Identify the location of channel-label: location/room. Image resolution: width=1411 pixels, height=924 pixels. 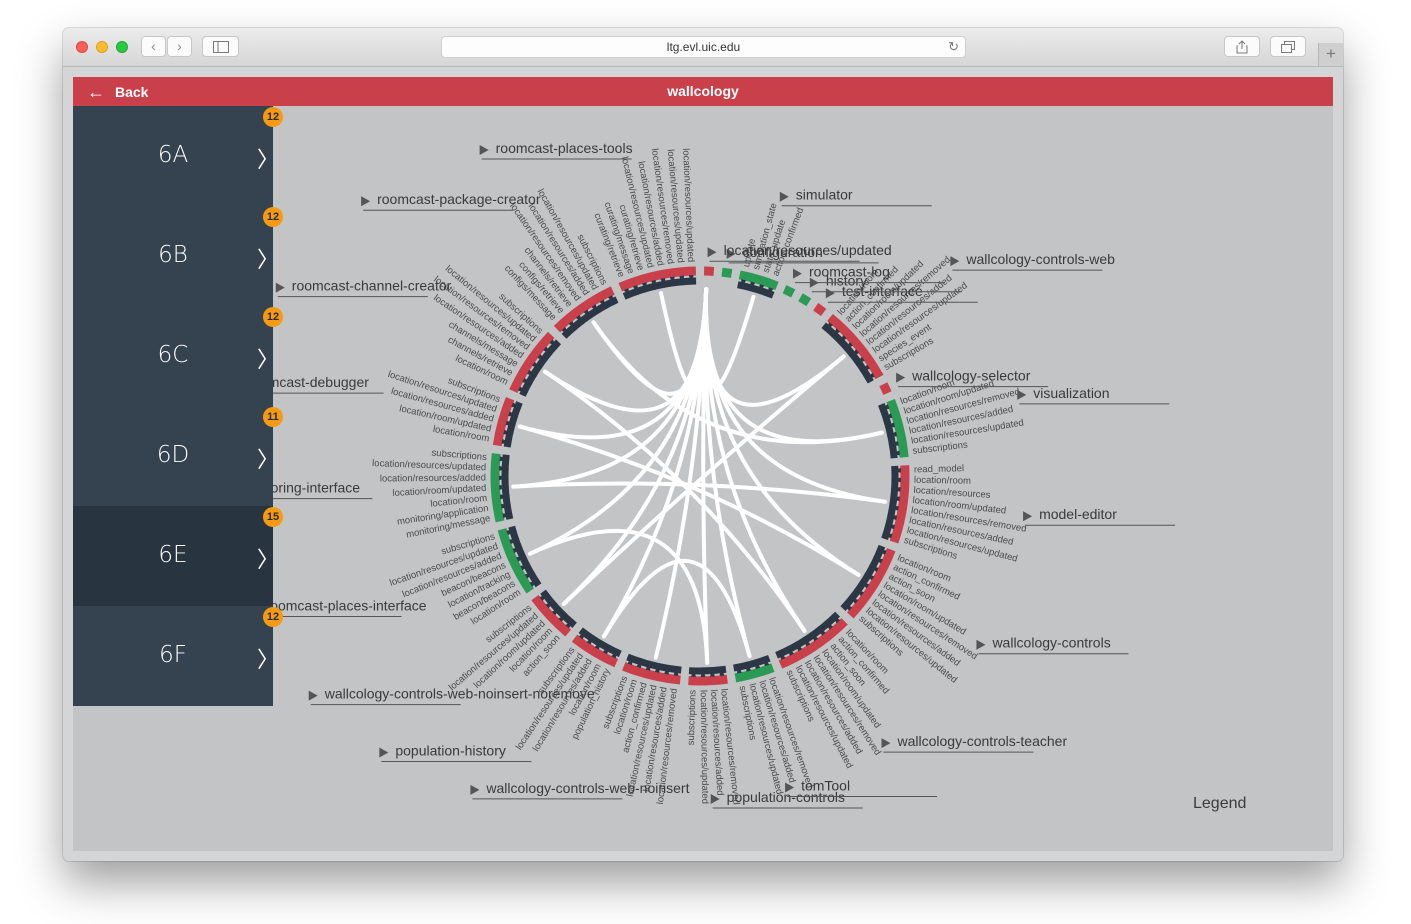
(942, 481).